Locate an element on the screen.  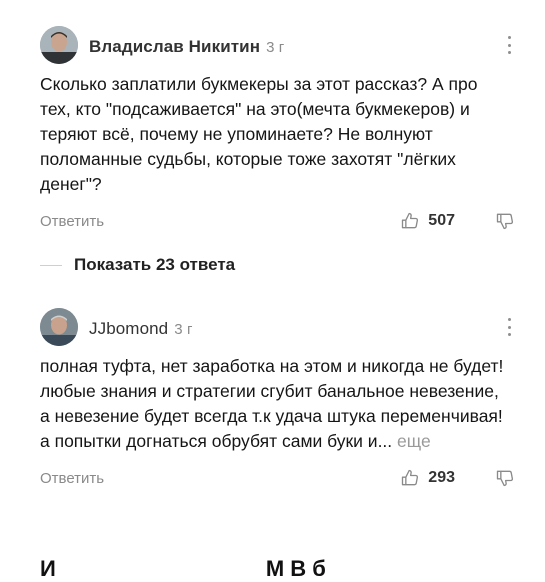
comment-footer: Ответить 507 is located at coordinates (277, 222).